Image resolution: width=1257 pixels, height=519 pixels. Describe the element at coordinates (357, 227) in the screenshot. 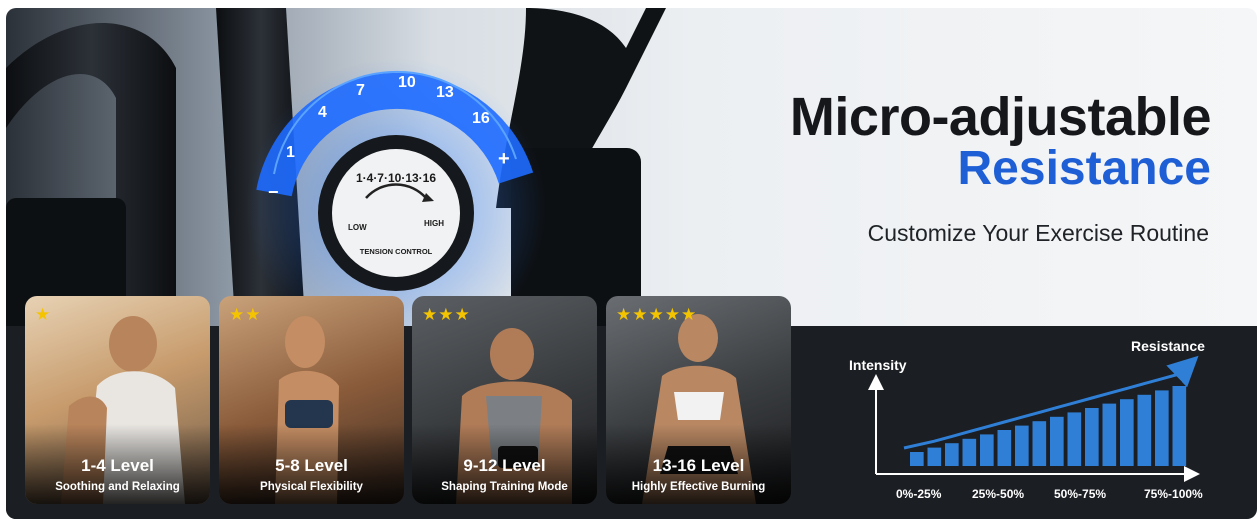

I see `knob-low-label: LOW` at that location.